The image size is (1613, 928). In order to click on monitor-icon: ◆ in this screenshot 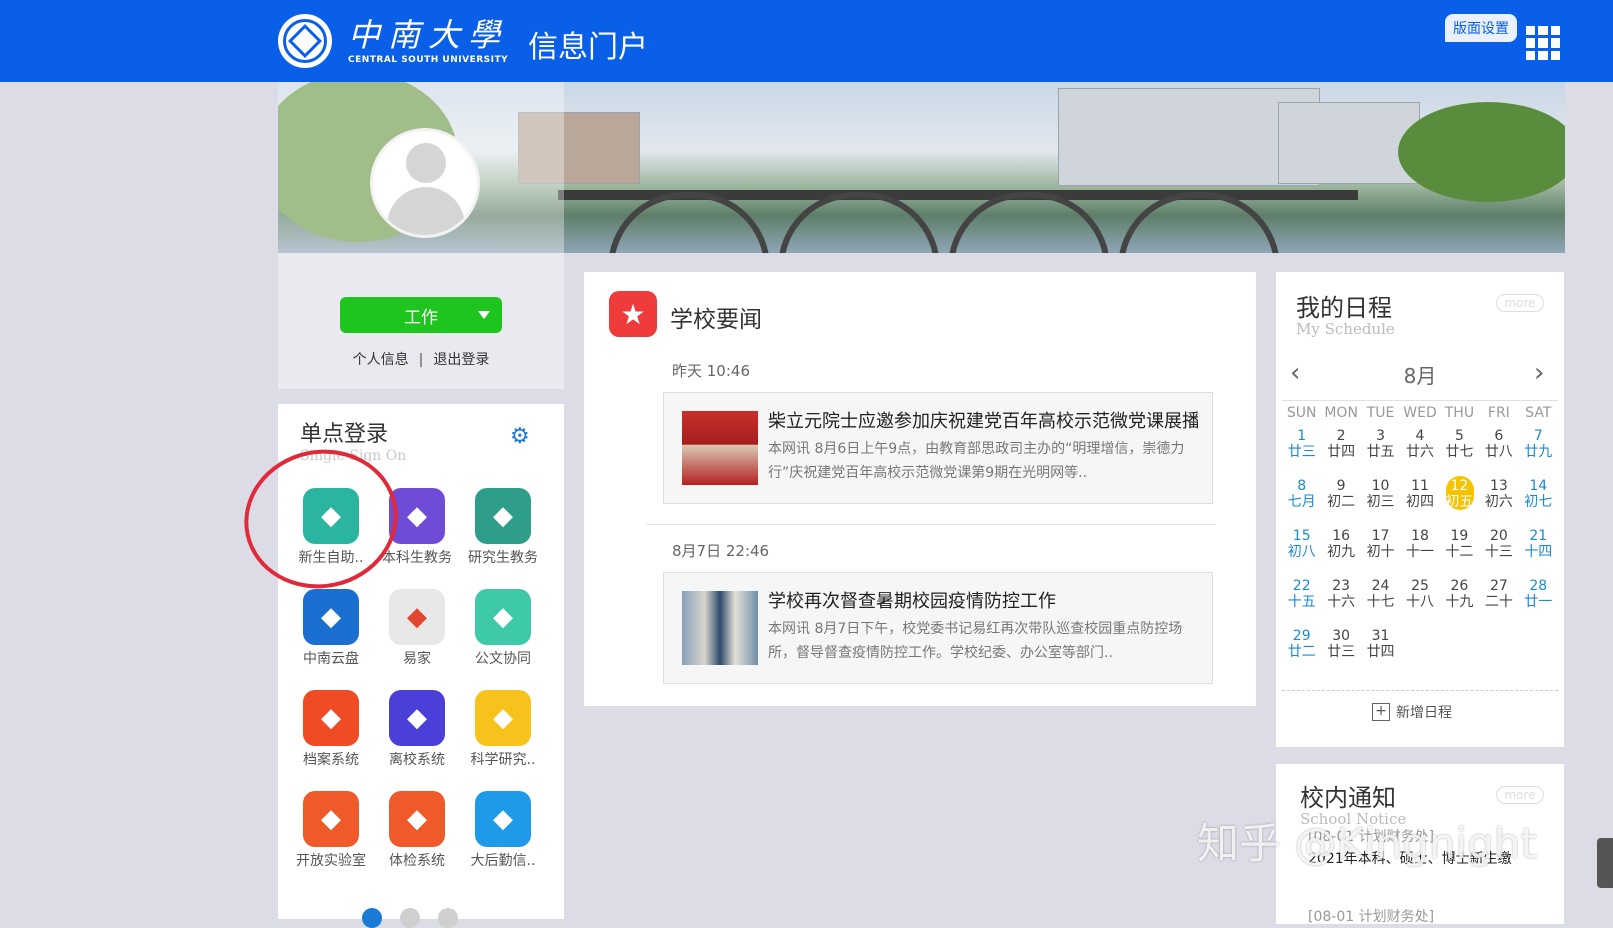, I will do `click(417, 718)`.